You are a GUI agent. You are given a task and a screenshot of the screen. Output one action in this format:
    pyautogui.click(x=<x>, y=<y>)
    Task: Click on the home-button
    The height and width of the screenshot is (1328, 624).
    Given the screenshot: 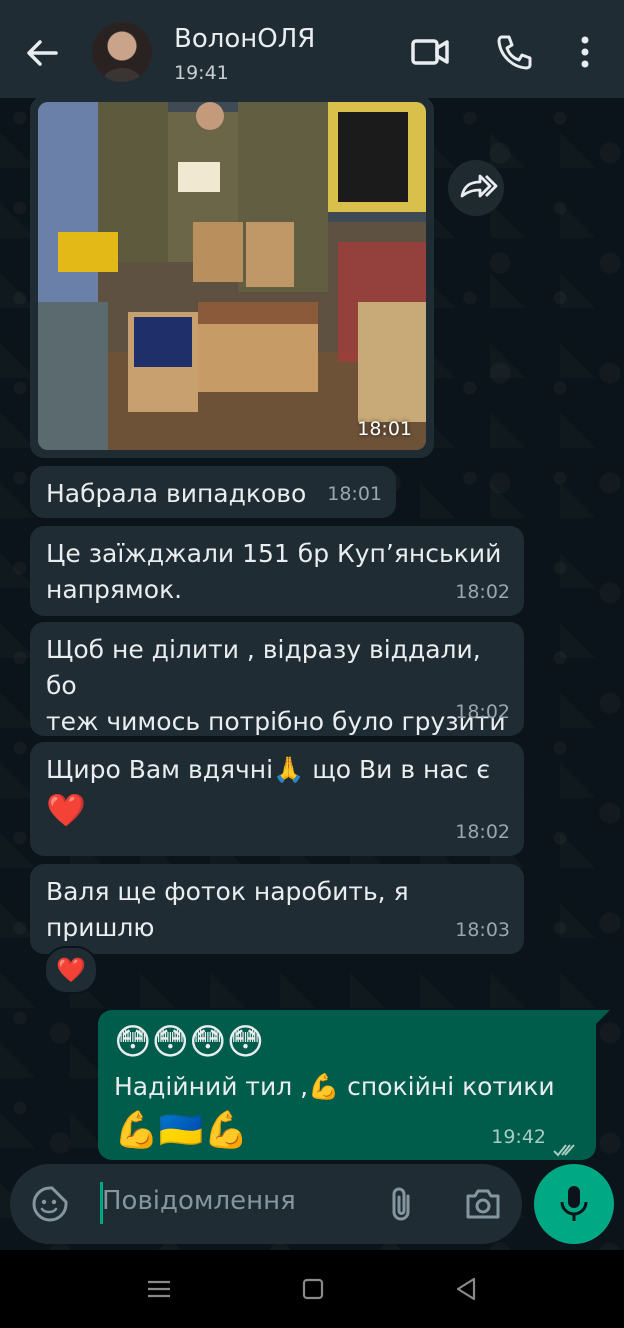 What is the action you would take?
    pyautogui.click(x=313, y=1291)
    